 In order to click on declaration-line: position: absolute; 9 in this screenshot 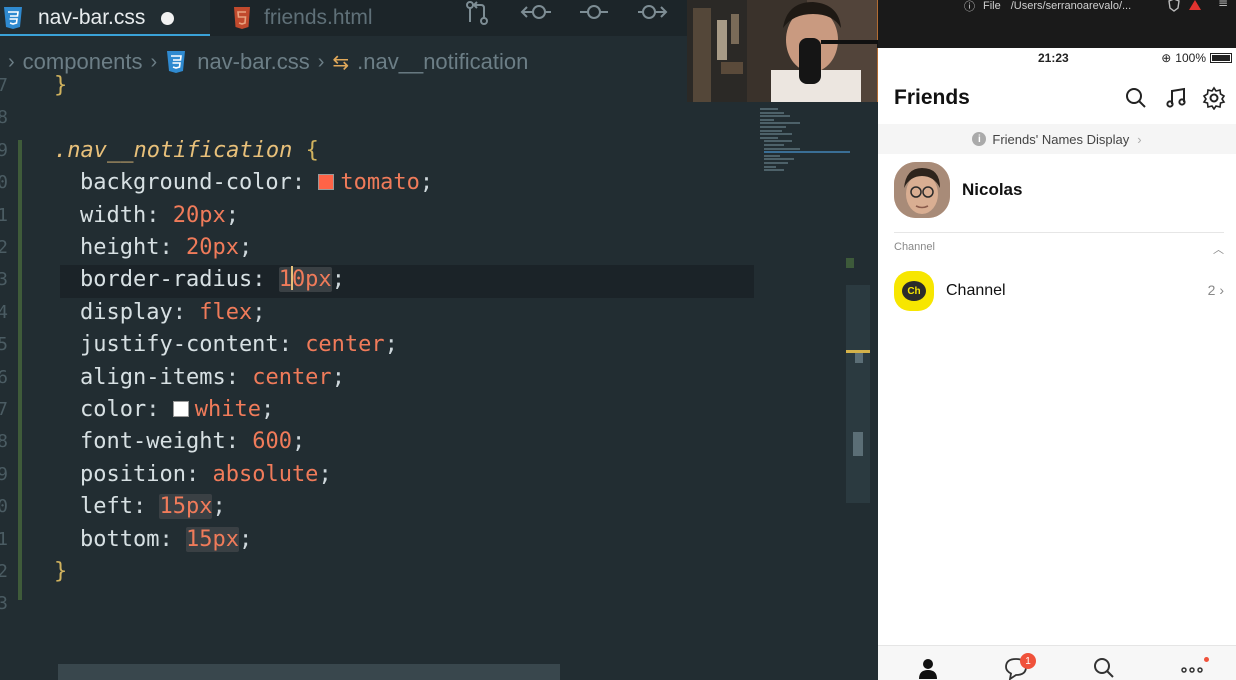, I will do `click(166, 475)`.